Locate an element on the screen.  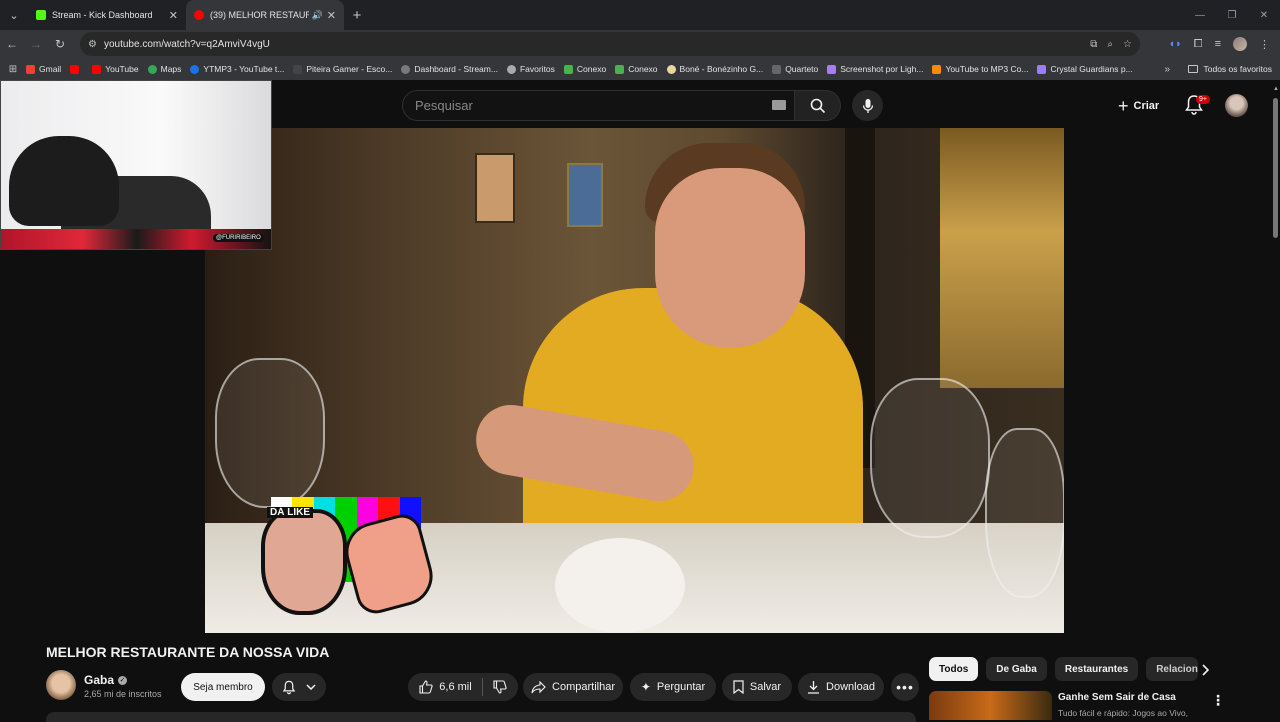
recommendation-thumbnail is located at coordinates (990, 705).